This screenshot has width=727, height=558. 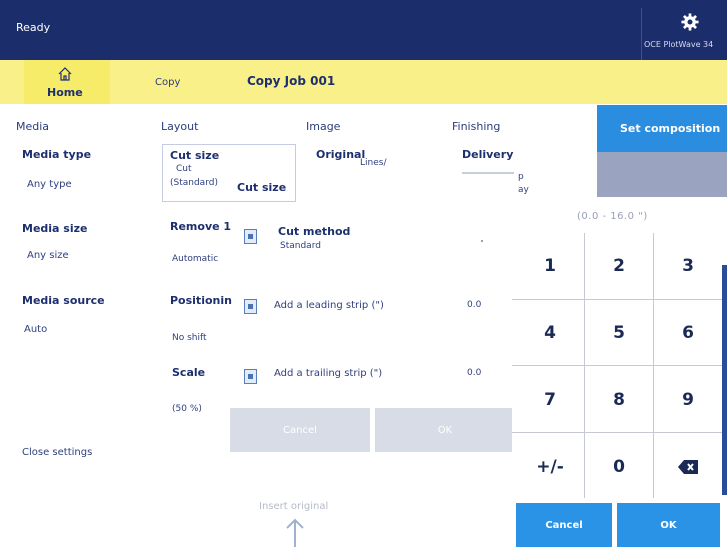 I want to click on keypad-cancel-button: Cancel, so click(x=564, y=525).